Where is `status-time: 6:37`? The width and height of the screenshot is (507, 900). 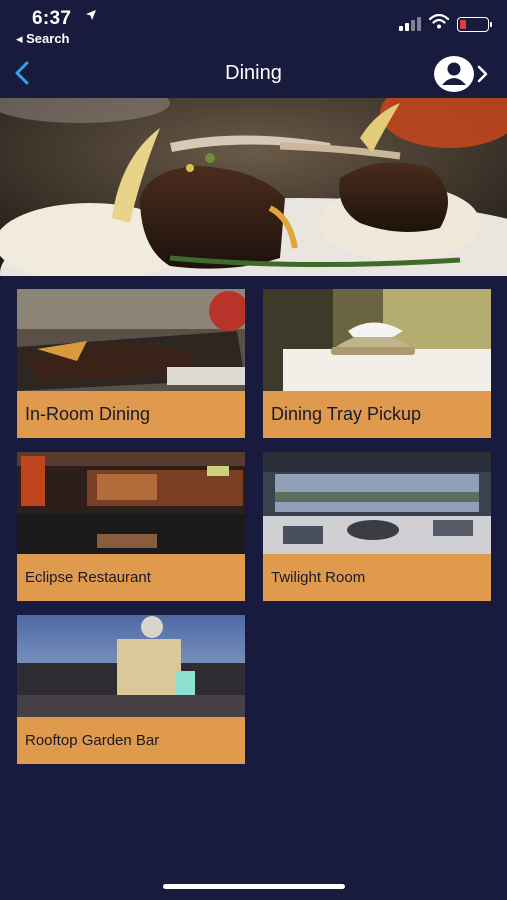 status-time: 6:37 is located at coordinates (52, 18).